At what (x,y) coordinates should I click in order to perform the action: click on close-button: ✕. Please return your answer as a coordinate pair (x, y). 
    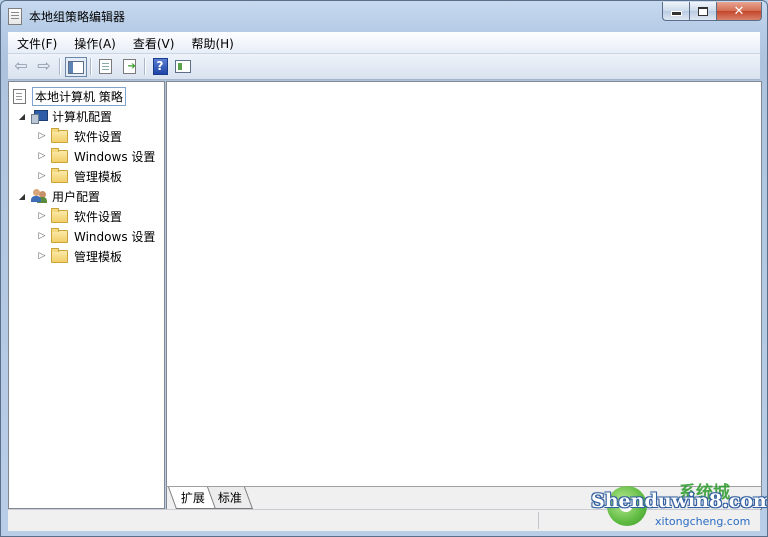
    Looking at the image, I should click on (739, 11).